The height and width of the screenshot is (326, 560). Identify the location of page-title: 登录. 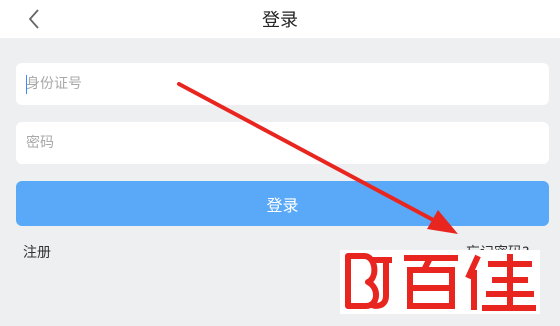
(280, 20).